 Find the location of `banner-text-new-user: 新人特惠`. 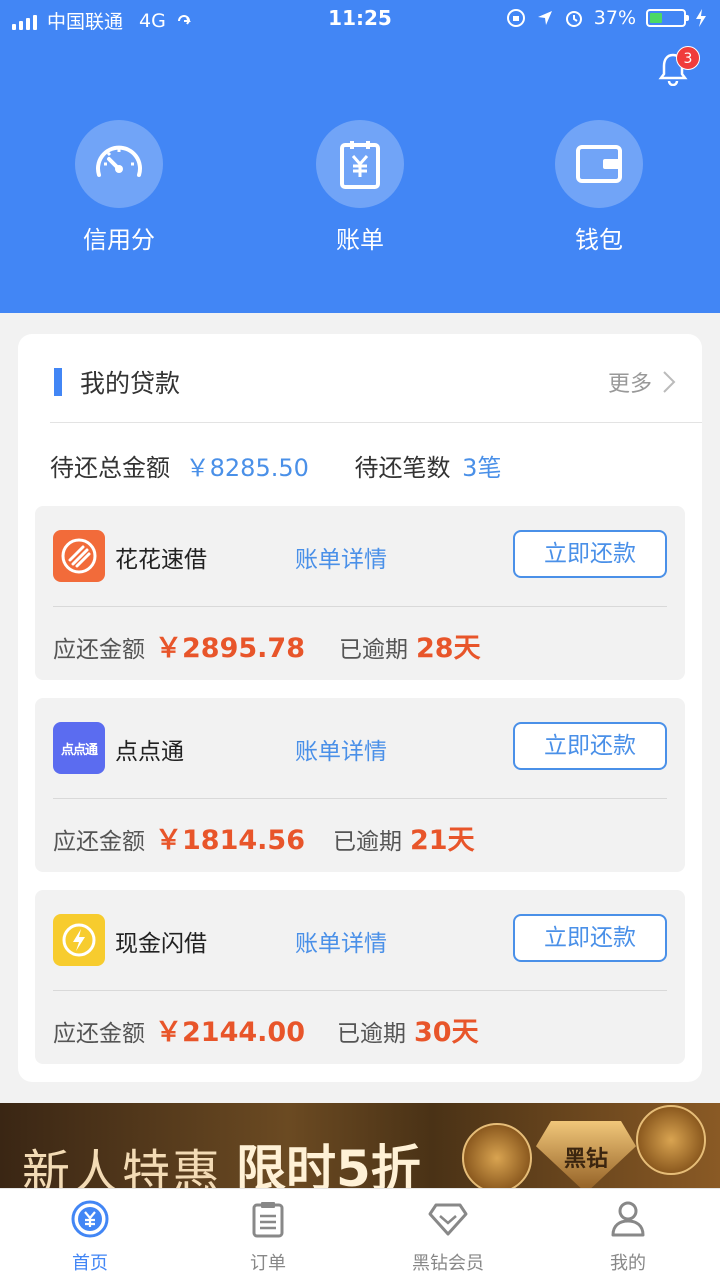

banner-text-new-user: 新人特惠 is located at coordinates (122, 1169).